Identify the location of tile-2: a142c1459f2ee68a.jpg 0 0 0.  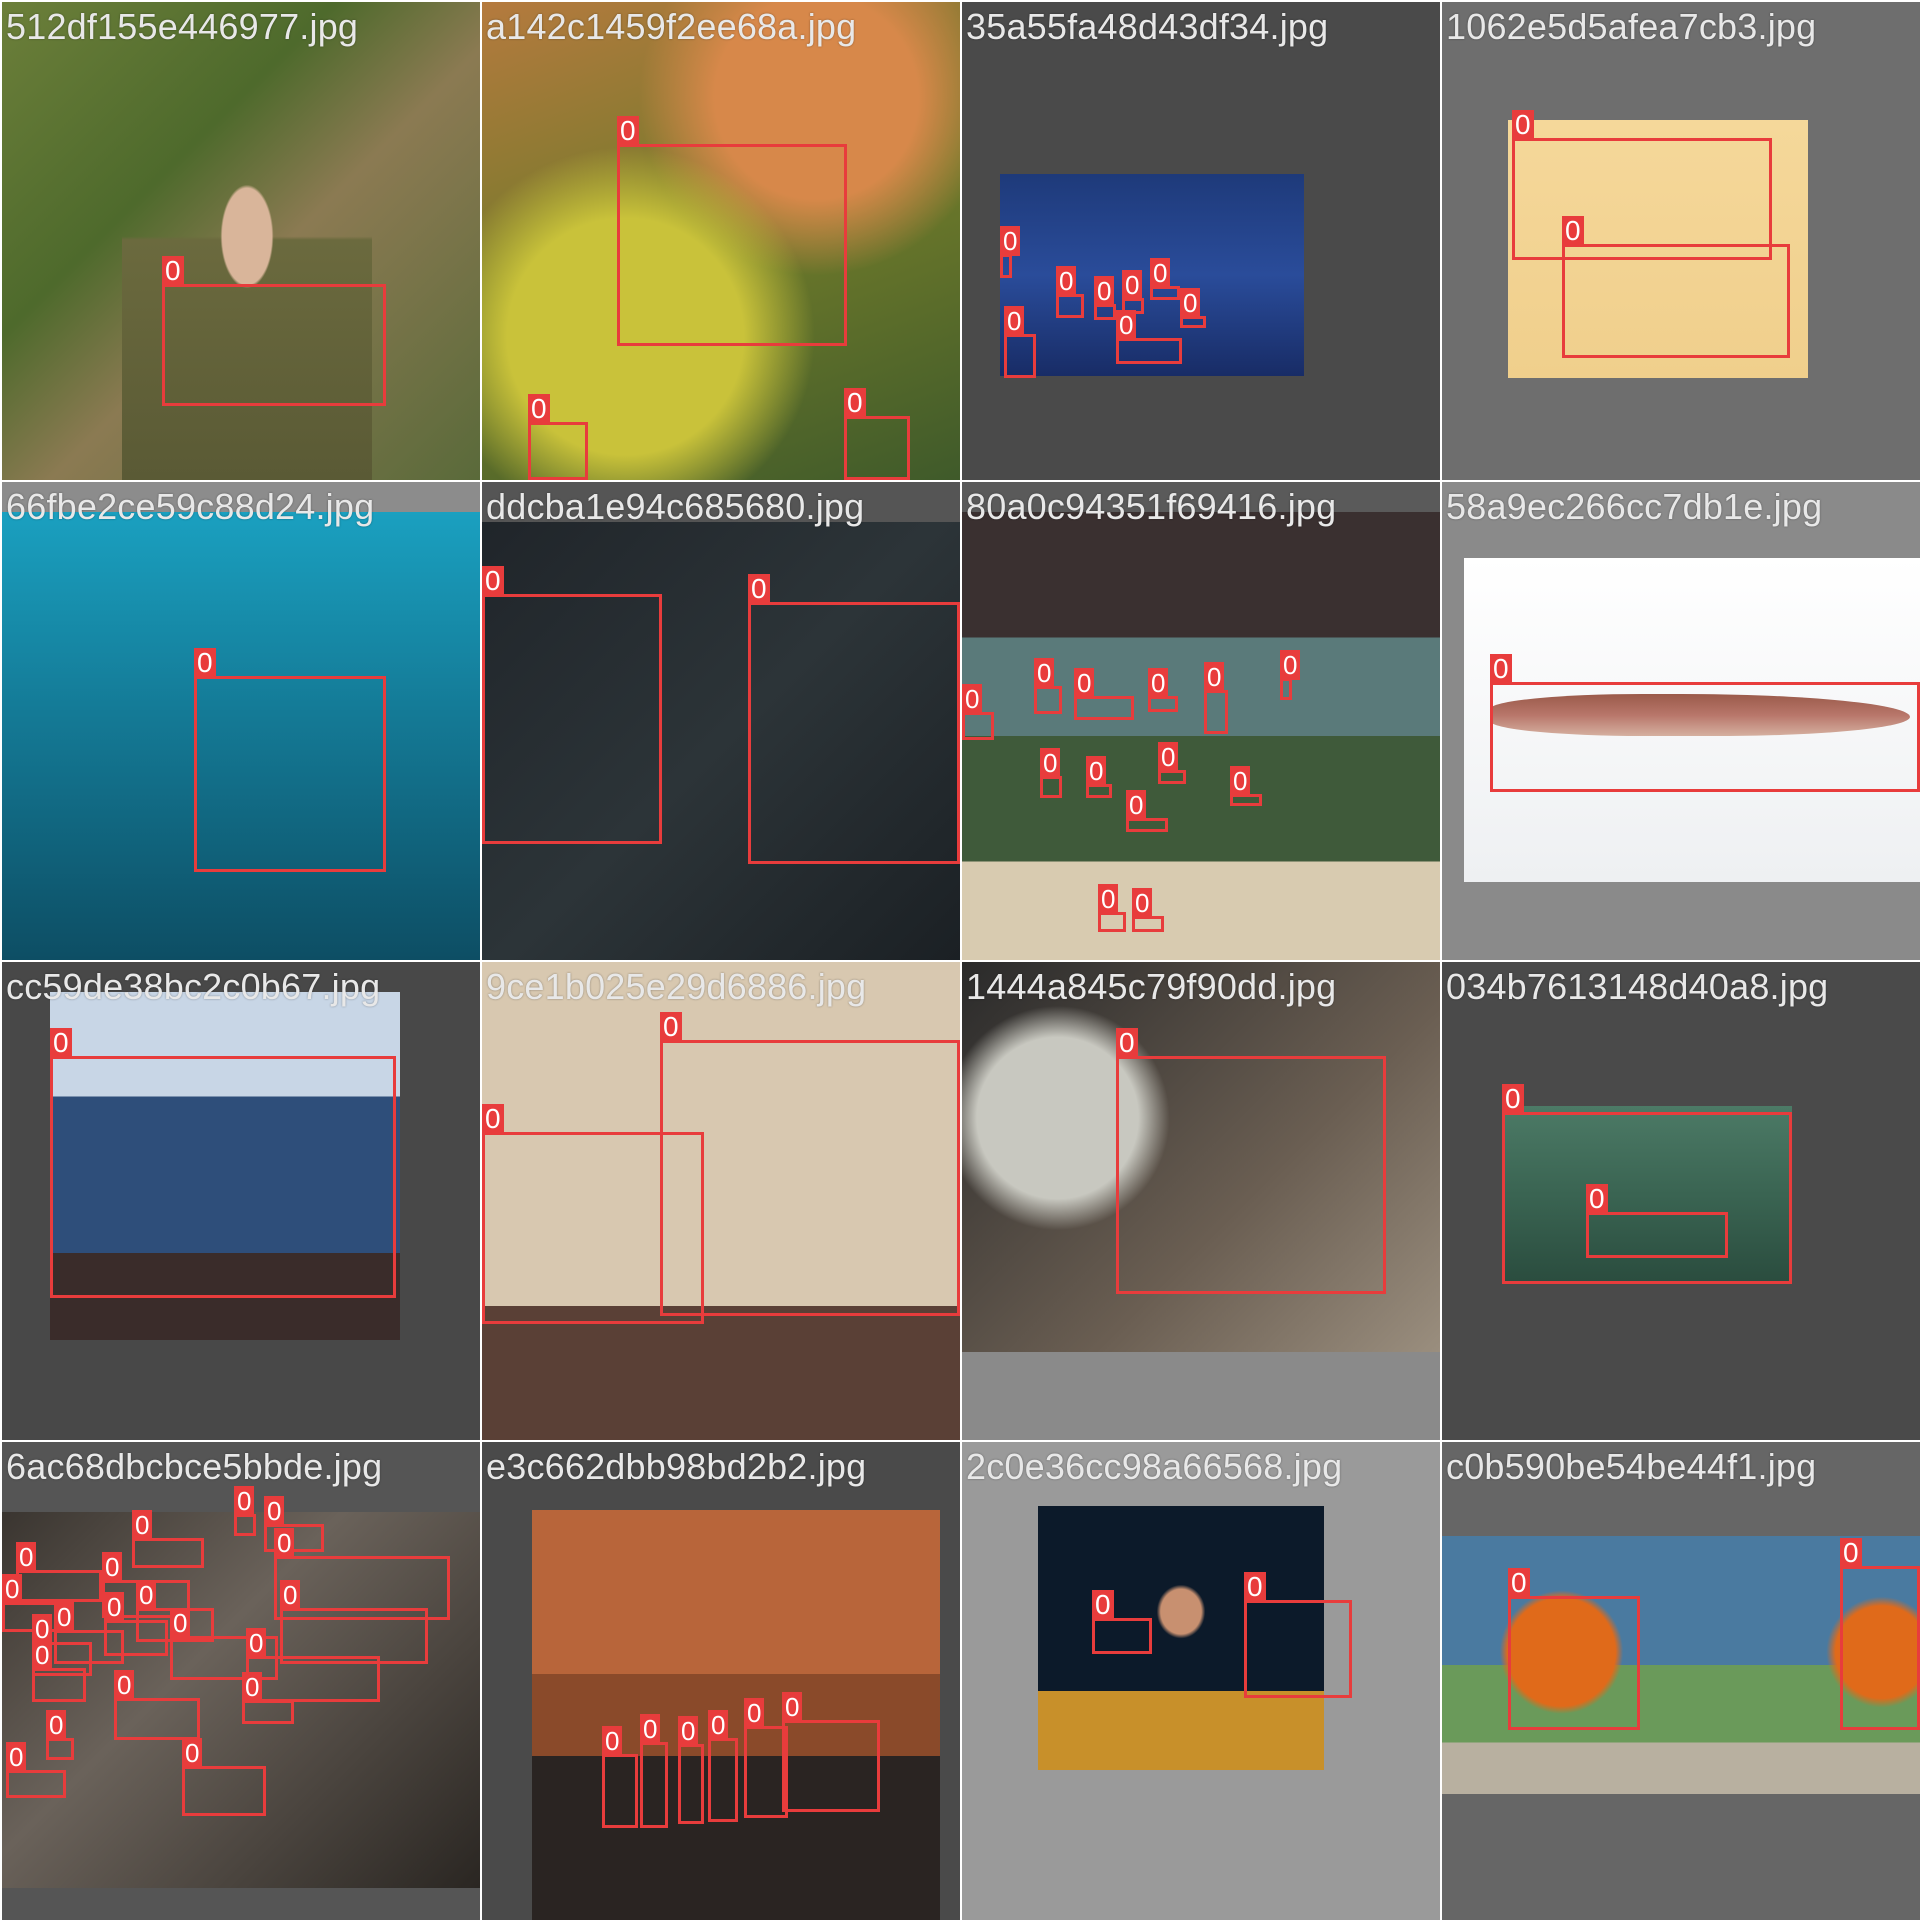
(721, 241).